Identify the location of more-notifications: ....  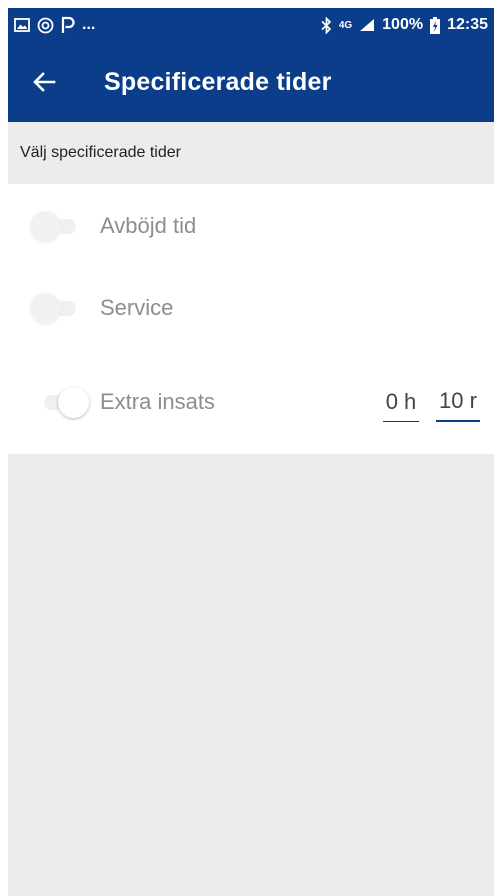
(89, 24).